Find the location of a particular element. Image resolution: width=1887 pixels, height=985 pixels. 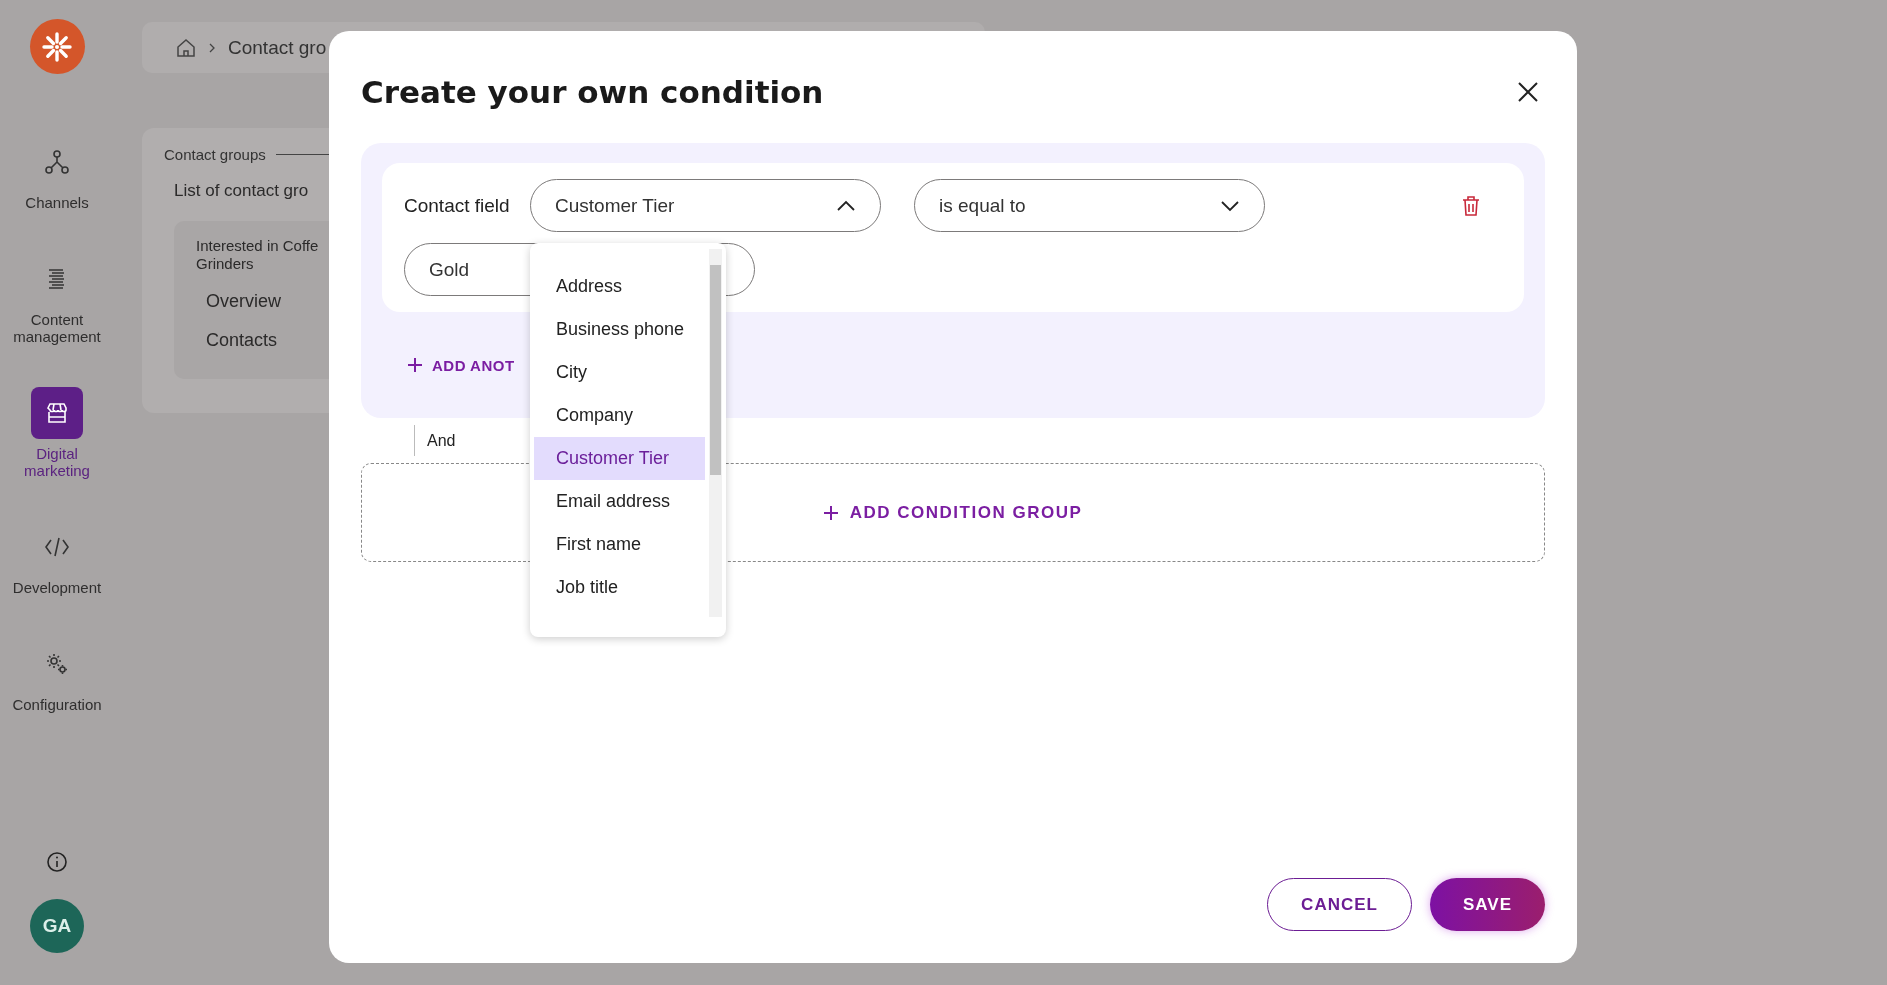

page-heading: List of contact gro is located at coordinates (241, 191).